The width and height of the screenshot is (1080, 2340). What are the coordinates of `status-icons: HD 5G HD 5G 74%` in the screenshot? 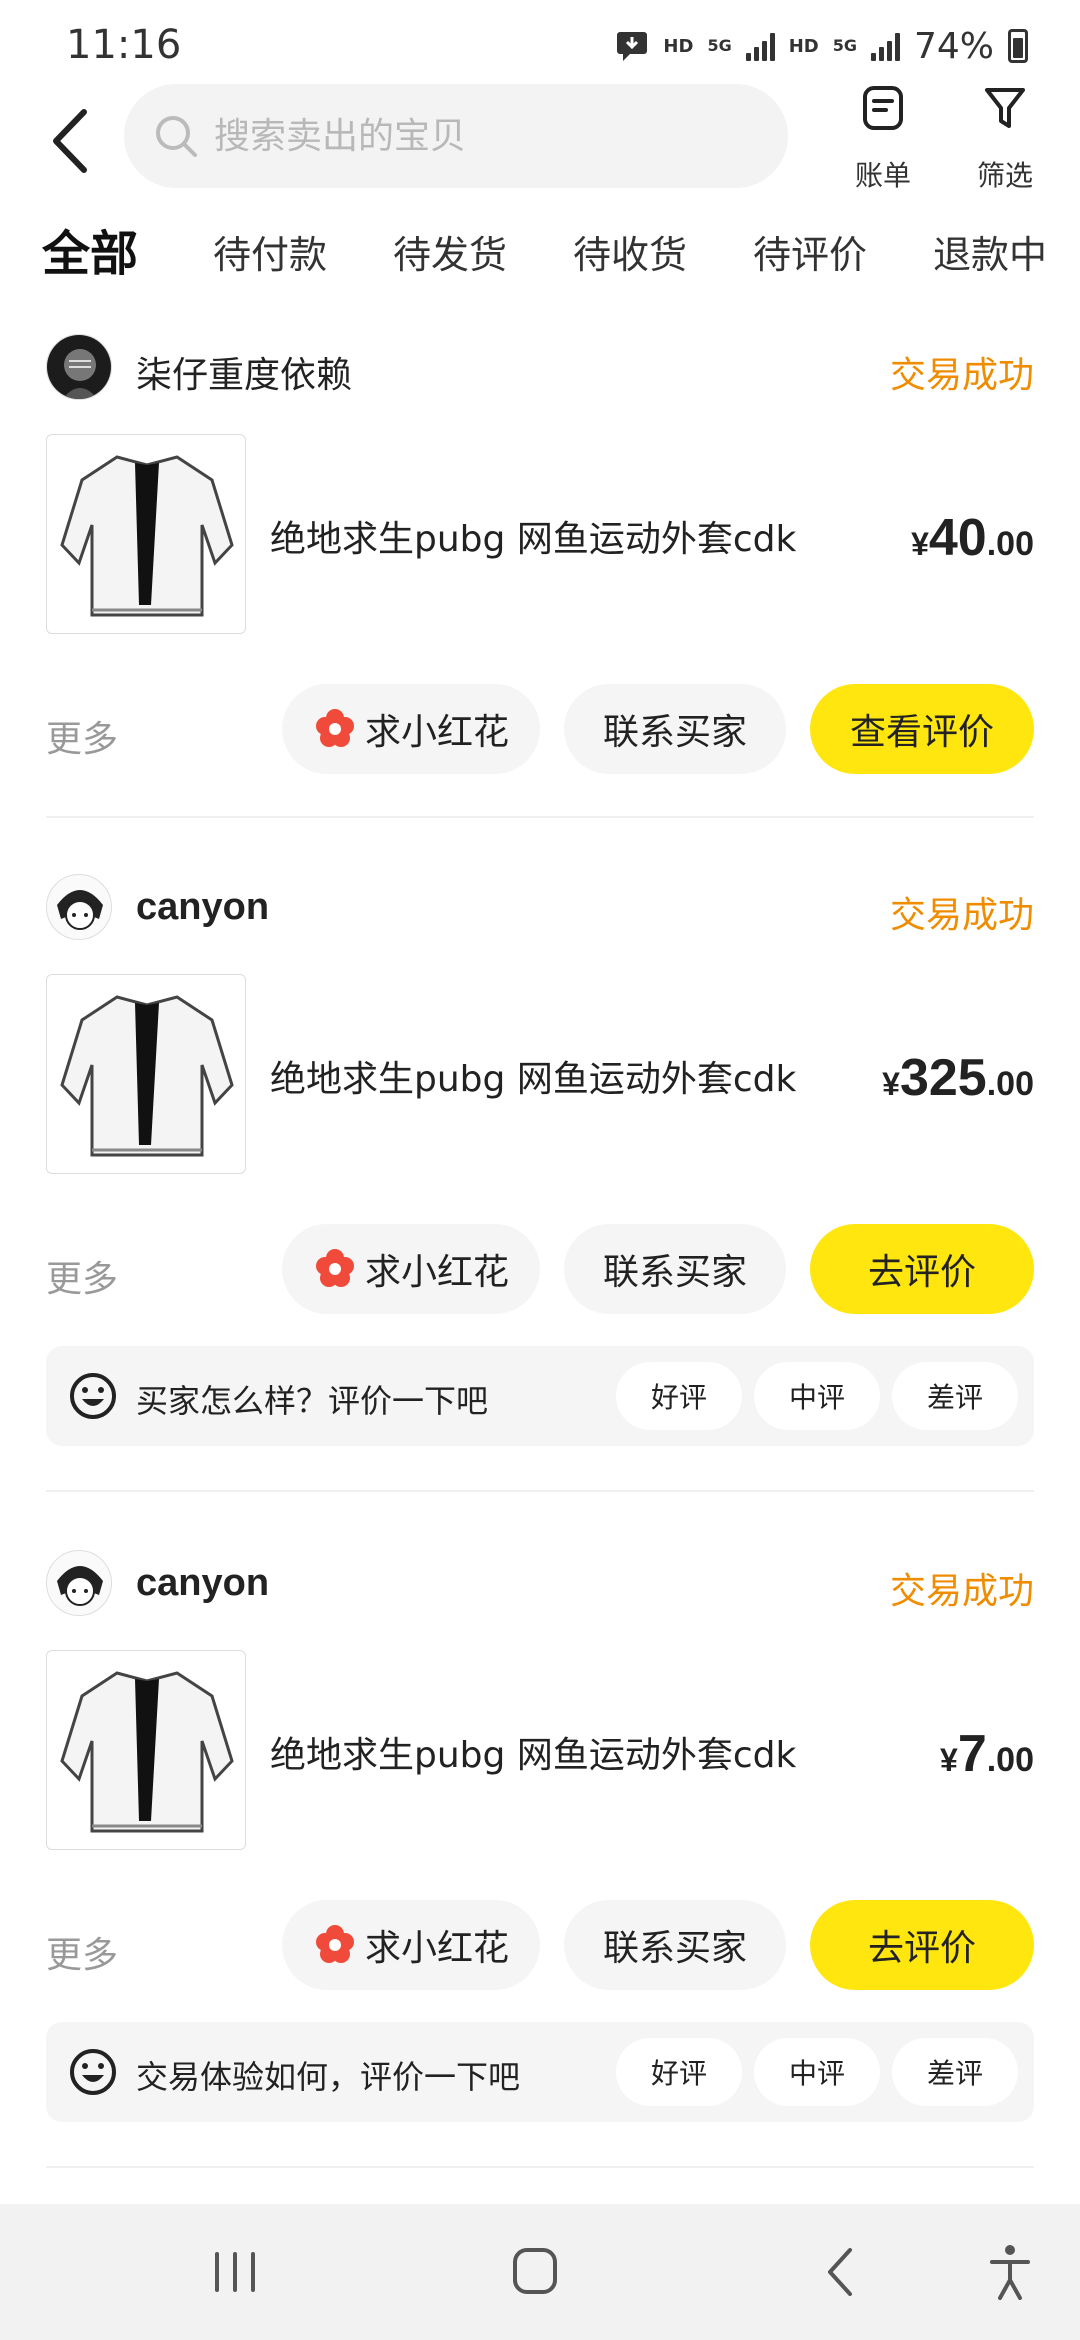 It's located at (821, 46).